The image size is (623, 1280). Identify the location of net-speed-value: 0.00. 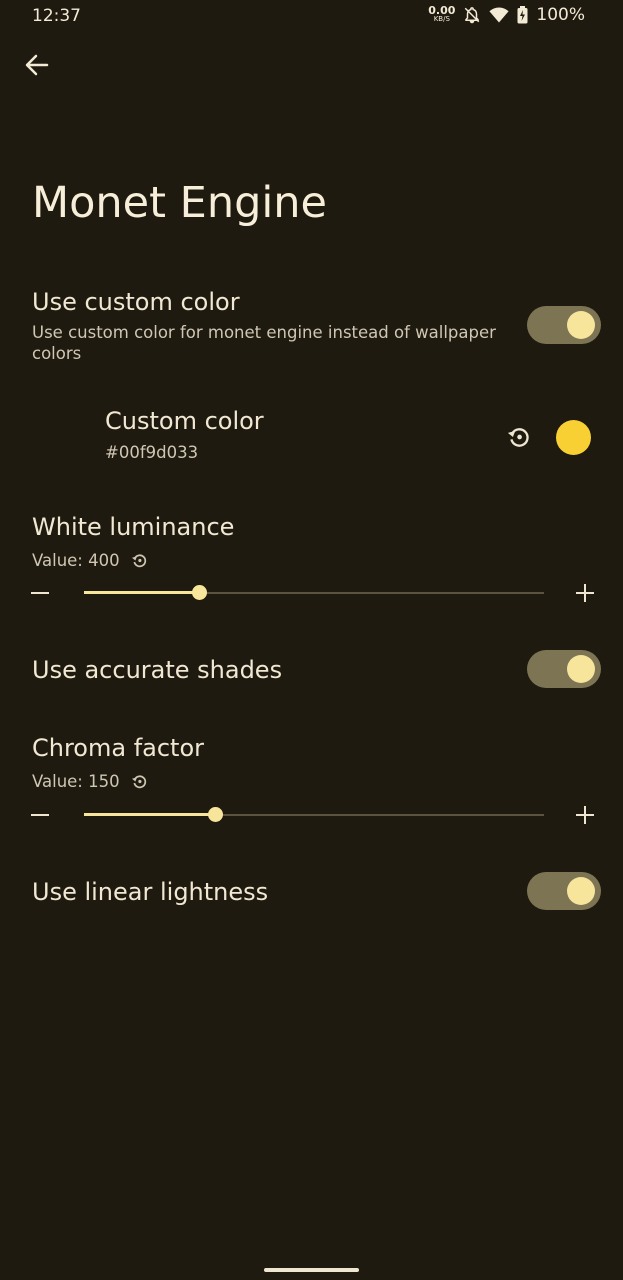
(442, 10).